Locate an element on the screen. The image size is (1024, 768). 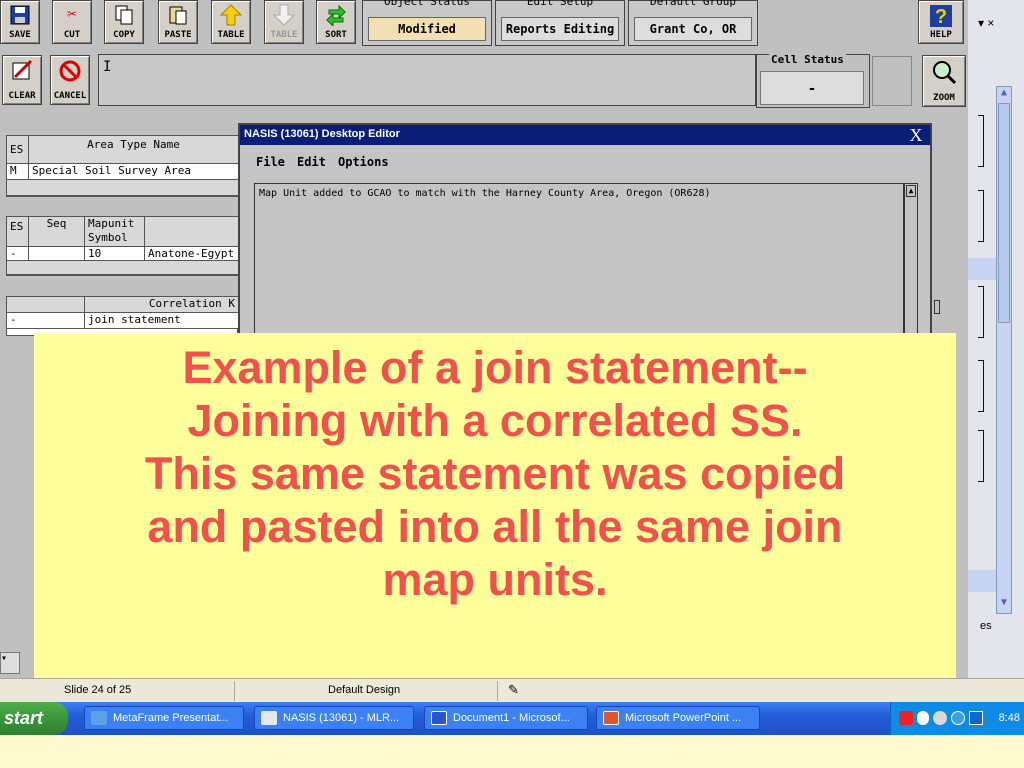
mapunit-name-cell: Anatone-Egypt is located at coordinates (192, 254).